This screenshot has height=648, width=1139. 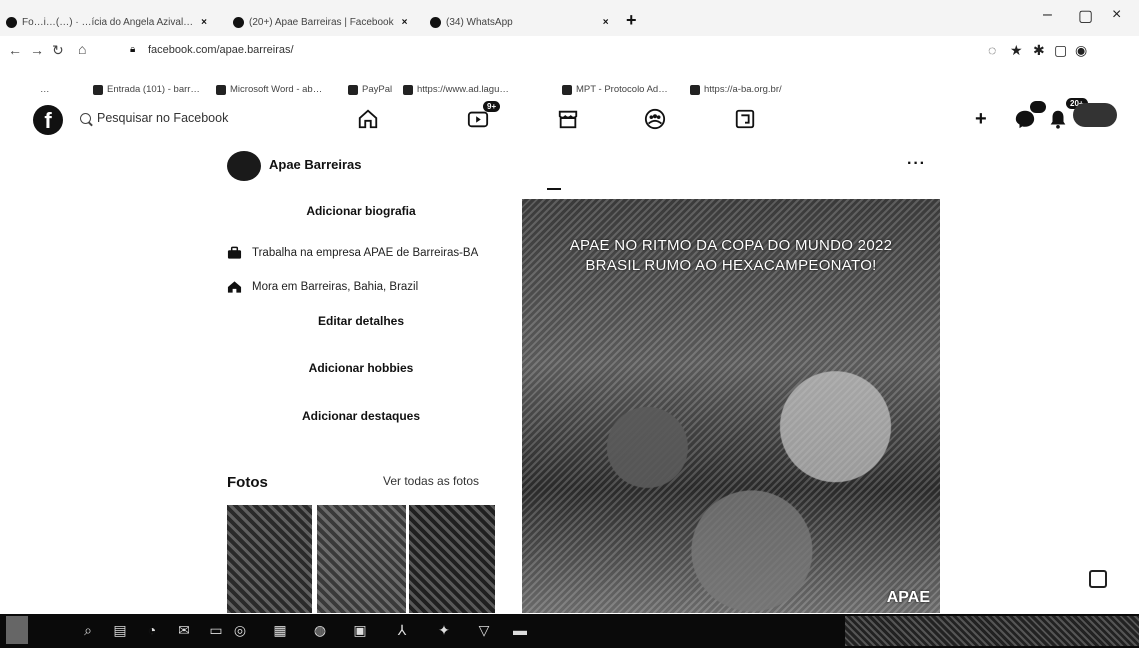 I want to click on gmail-icon, so click(x=98, y=89).